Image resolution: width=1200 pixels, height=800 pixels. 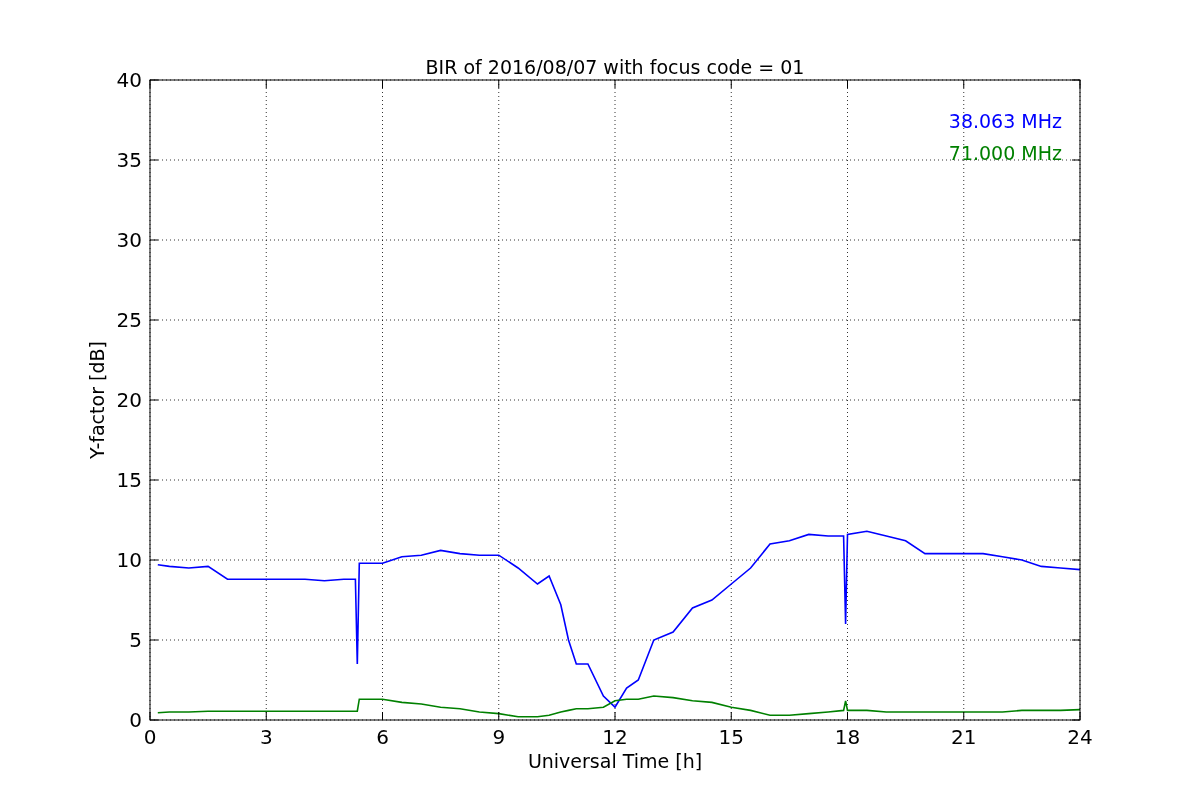 I want to click on tick-label: 24, so click(x=1080, y=737).